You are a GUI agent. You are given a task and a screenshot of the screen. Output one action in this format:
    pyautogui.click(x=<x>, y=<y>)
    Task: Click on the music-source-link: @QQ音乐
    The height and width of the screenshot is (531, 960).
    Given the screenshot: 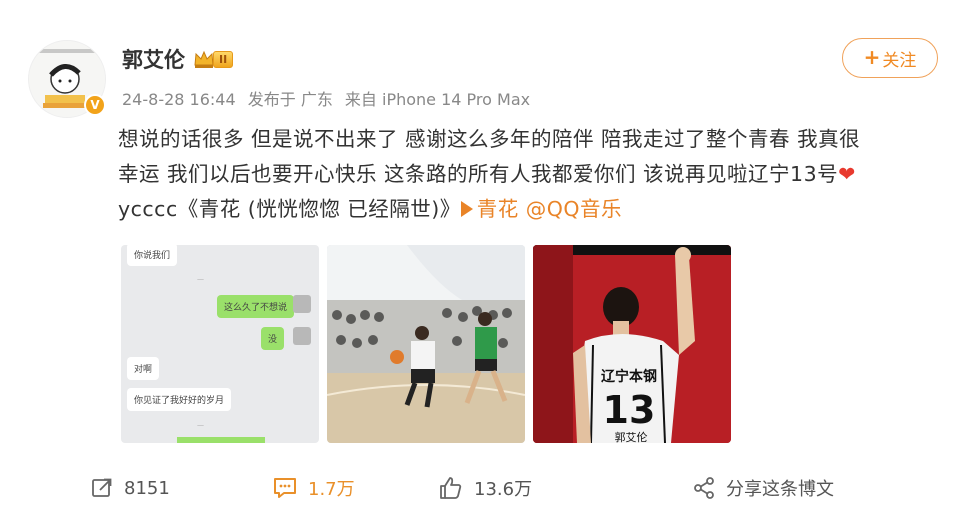 What is the action you would take?
    pyautogui.click(x=574, y=209)
    